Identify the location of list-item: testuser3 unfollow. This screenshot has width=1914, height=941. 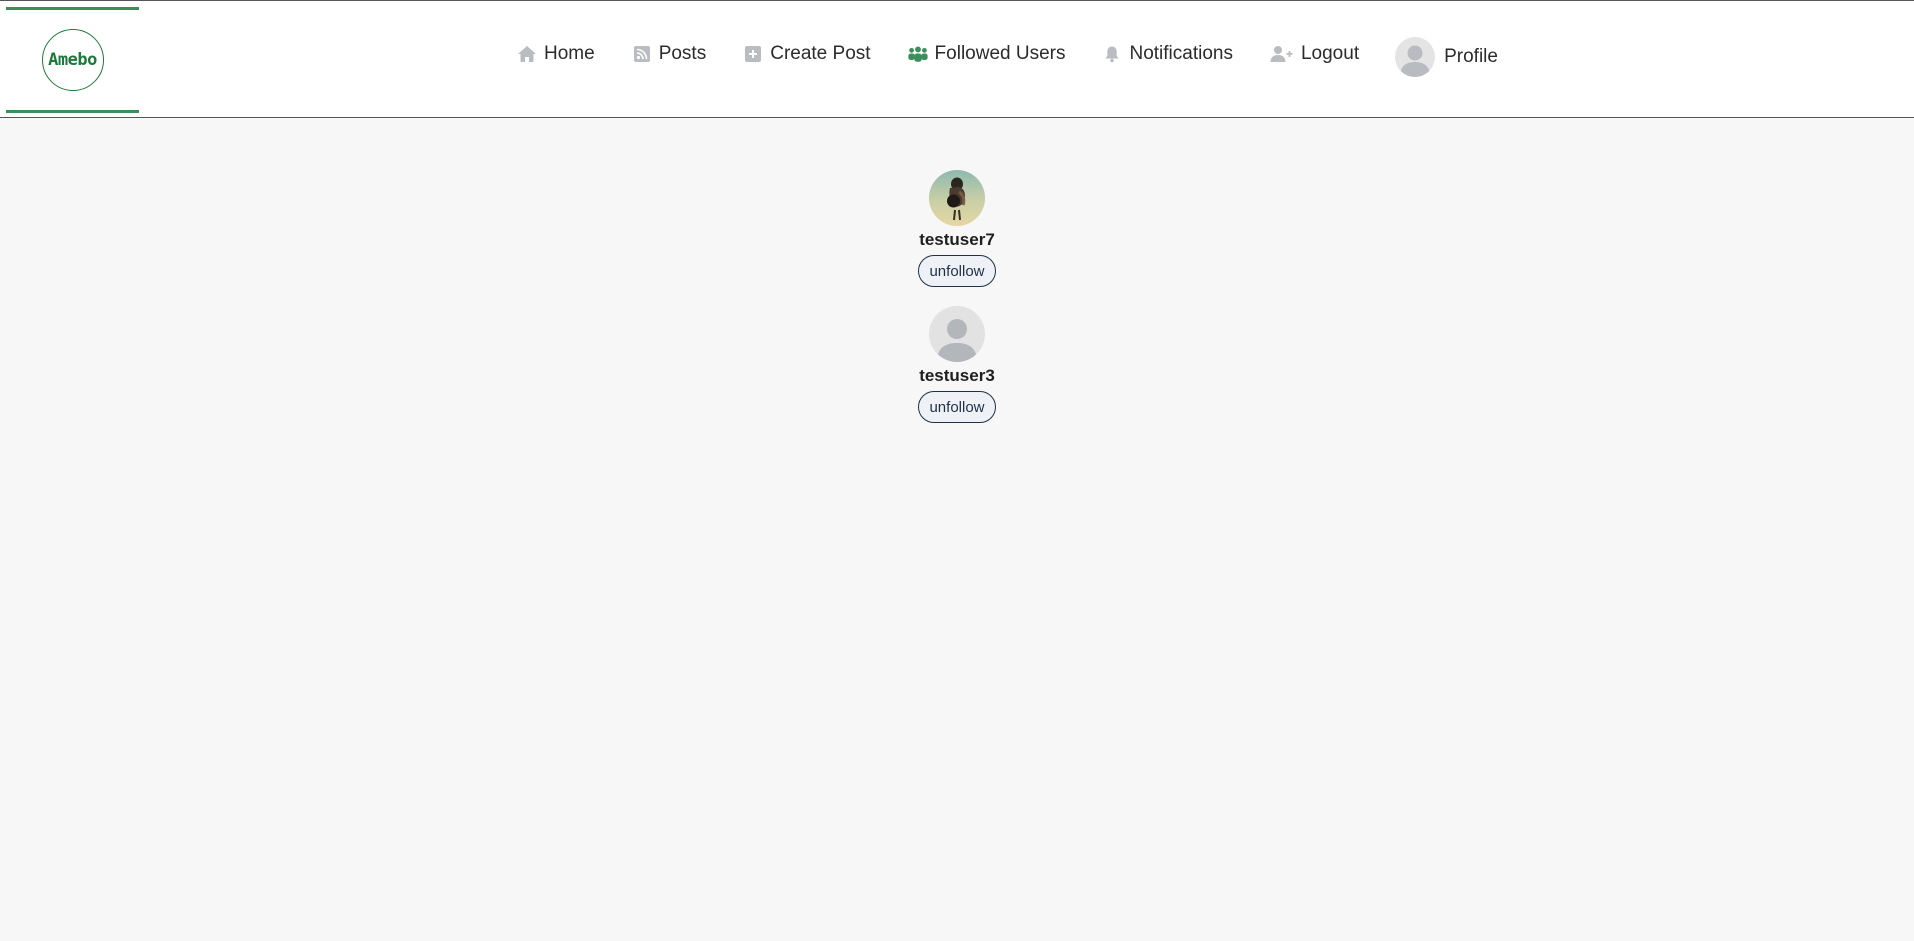
(957, 364).